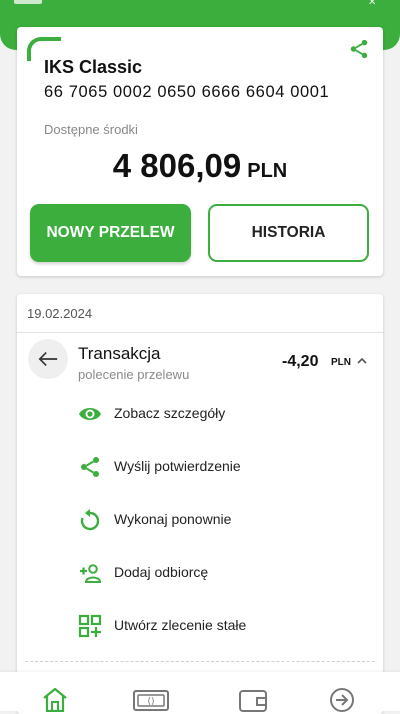 This screenshot has width=400, height=714. I want to click on arrow-left-icon, so click(48, 359).